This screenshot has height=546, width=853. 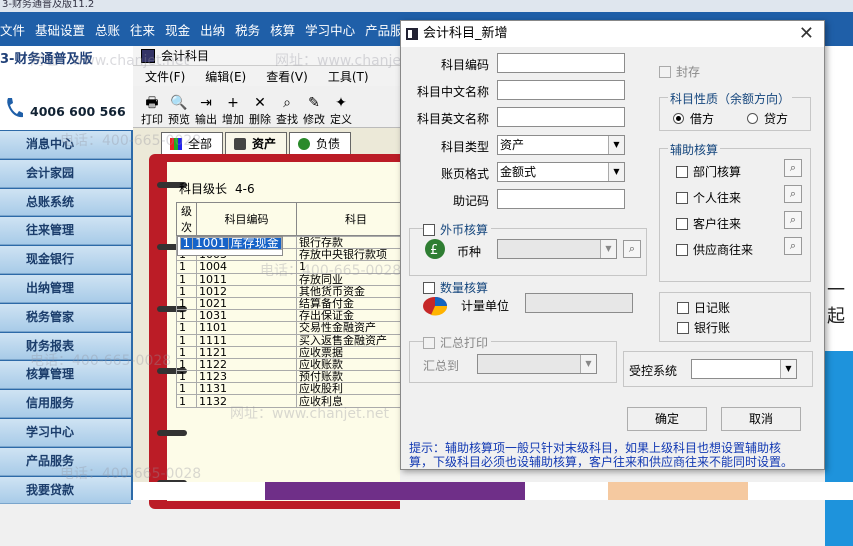 I want to click on cell-code: 1031, so click(x=246, y=316).